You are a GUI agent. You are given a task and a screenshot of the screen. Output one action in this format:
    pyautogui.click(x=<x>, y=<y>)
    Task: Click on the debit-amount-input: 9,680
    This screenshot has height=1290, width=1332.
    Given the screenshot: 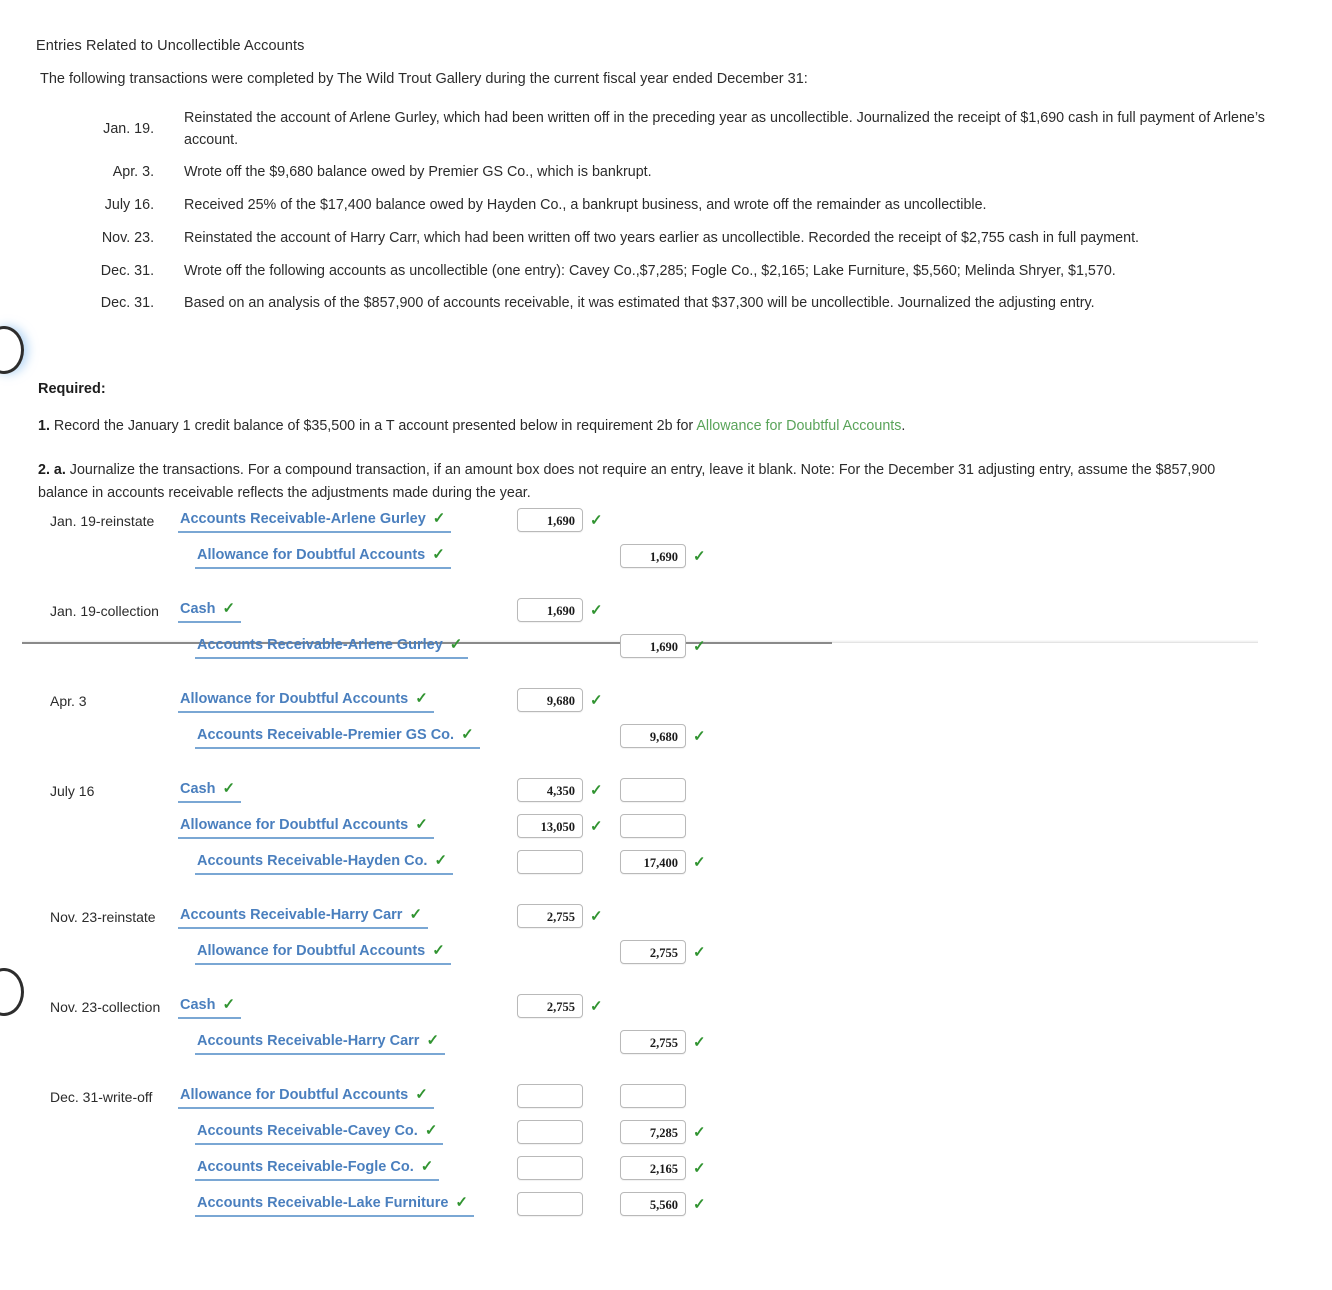 What is the action you would take?
    pyautogui.click(x=550, y=700)
    